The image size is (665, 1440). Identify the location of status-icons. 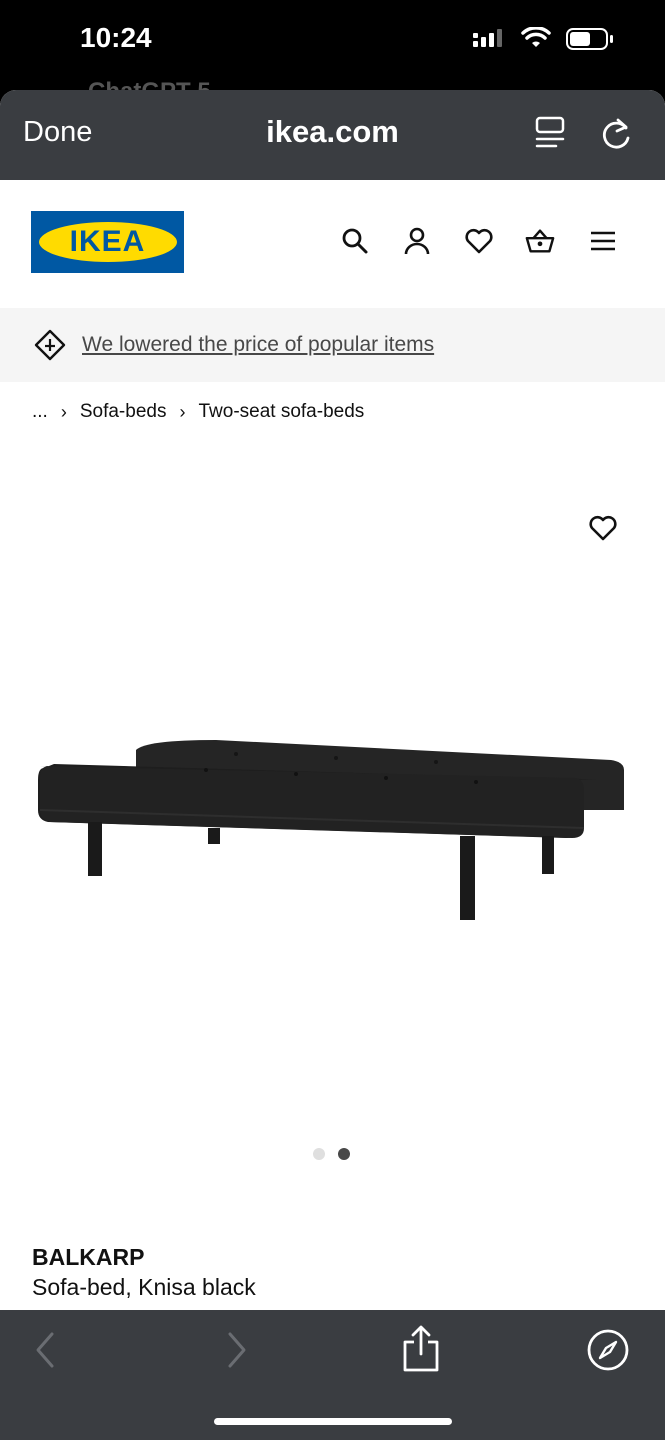
(543, 39).